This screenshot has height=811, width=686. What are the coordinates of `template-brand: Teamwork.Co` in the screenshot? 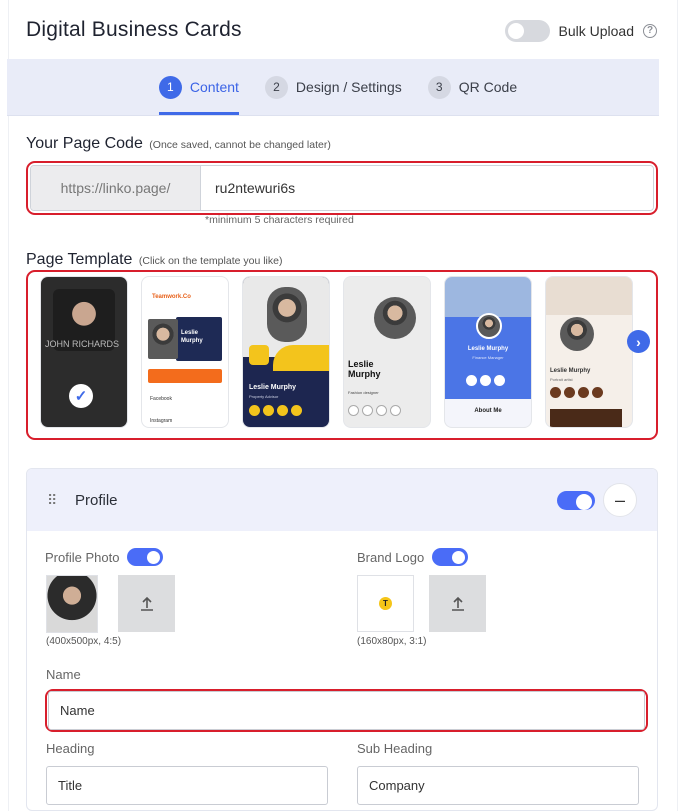 It's located at (171, 297).